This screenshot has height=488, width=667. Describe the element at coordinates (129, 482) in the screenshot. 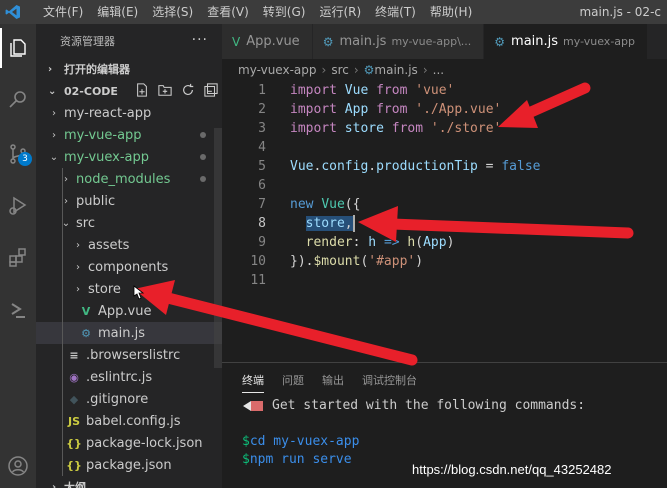

I see `tree-item: › 大纲` at that location.